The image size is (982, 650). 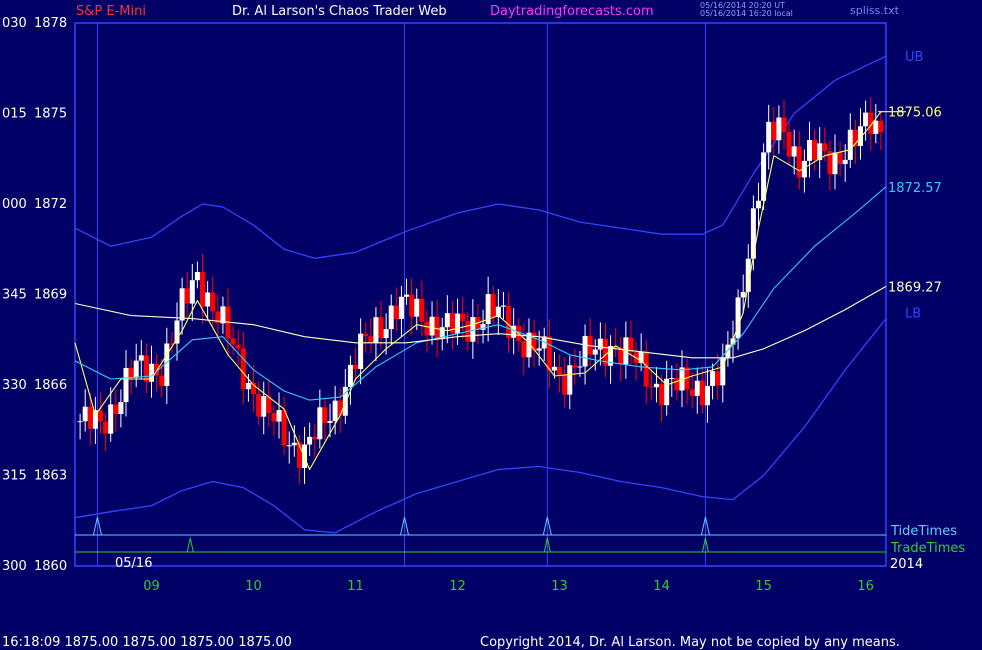 What do you see at coordinates (50, 385) in the screenshot?
I see `y-tick-right-label: 1866` at bounding box center [50, 385].